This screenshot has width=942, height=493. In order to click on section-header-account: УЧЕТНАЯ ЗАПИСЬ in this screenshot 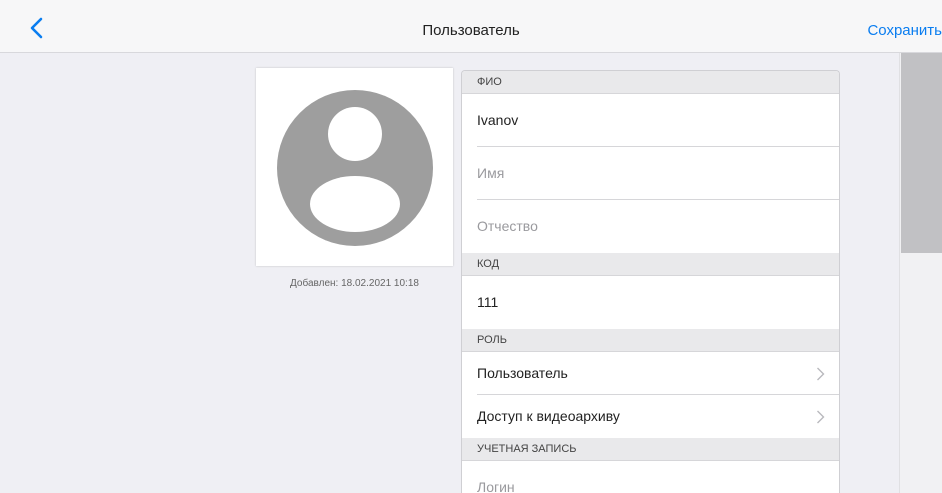, I will do `click(650, 449)`.